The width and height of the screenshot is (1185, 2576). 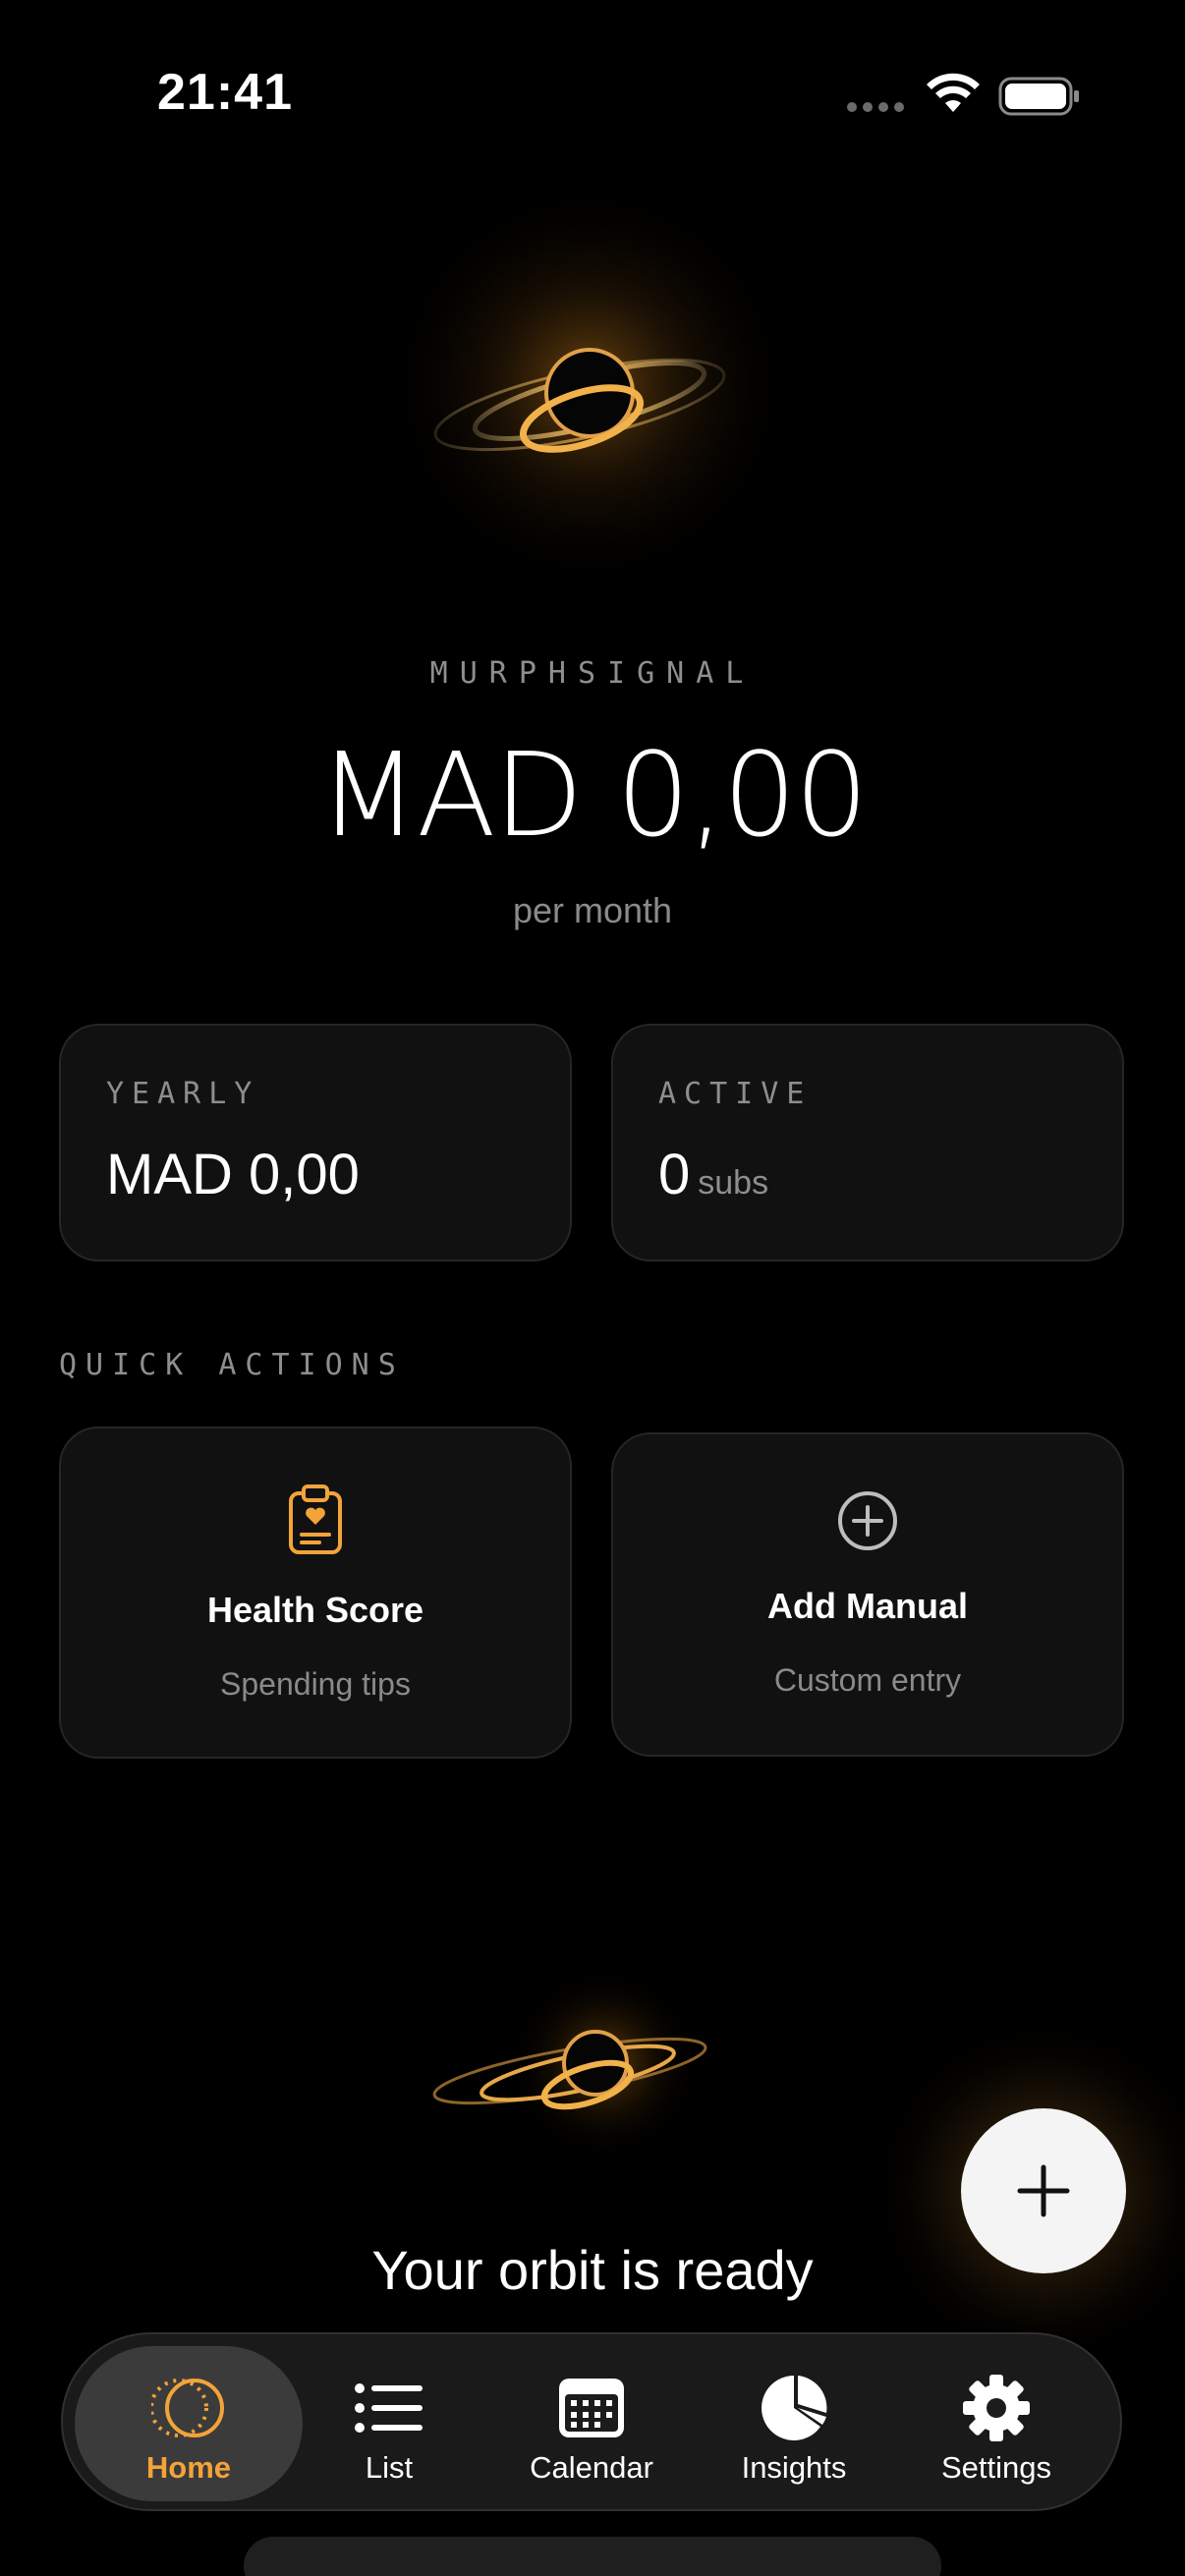 What do you see at coordinates (183, 1094) in the screenshot?
I see `yearly-label: YEARLY` at bounding box center [183, 1094].